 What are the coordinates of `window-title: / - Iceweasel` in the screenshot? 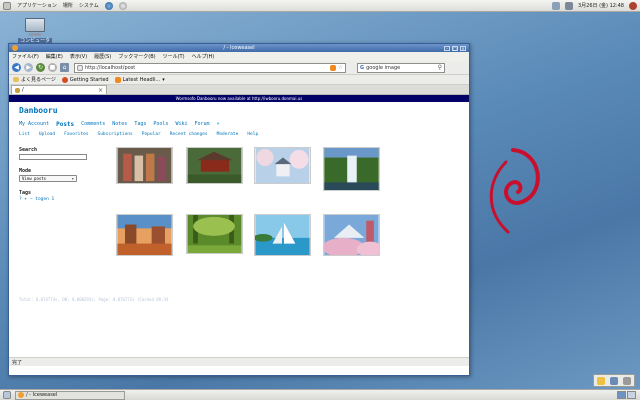 It's located at (239, 48).